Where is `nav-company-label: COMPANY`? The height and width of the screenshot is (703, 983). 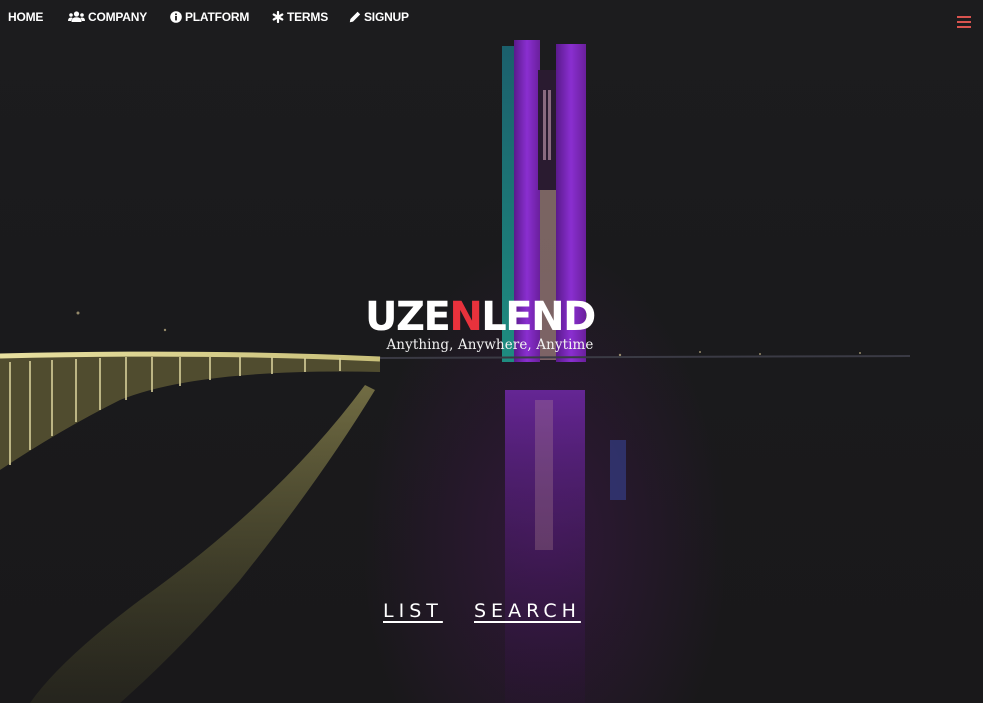 nav-company-label: COMPANY is located at coordinates (118, 17).